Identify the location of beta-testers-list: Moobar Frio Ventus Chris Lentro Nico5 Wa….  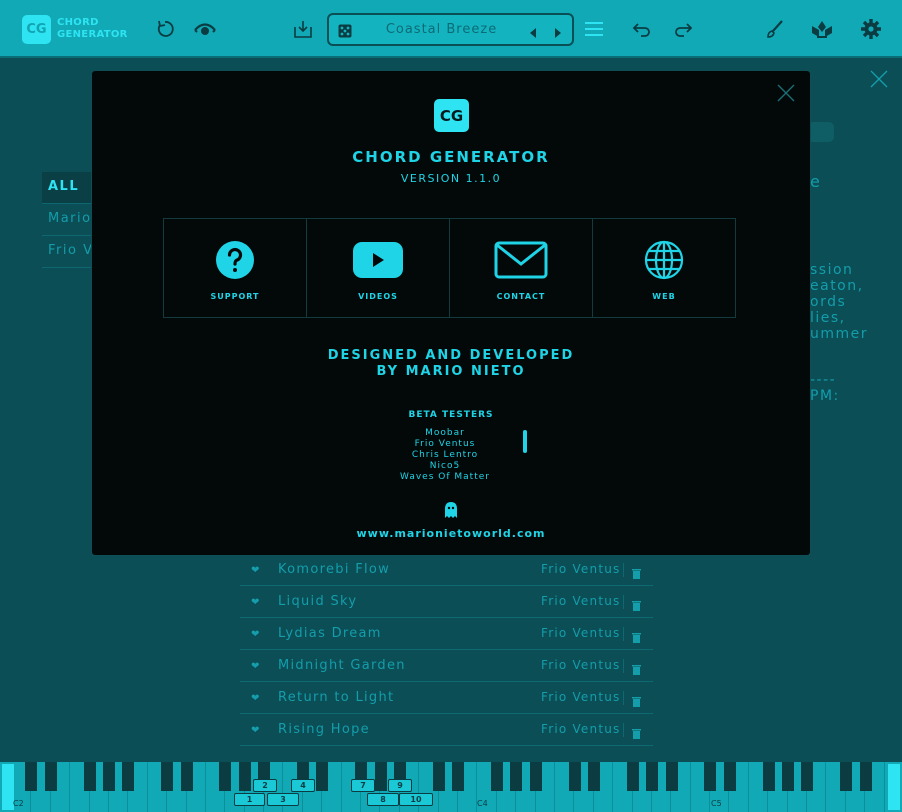
(445, 455).